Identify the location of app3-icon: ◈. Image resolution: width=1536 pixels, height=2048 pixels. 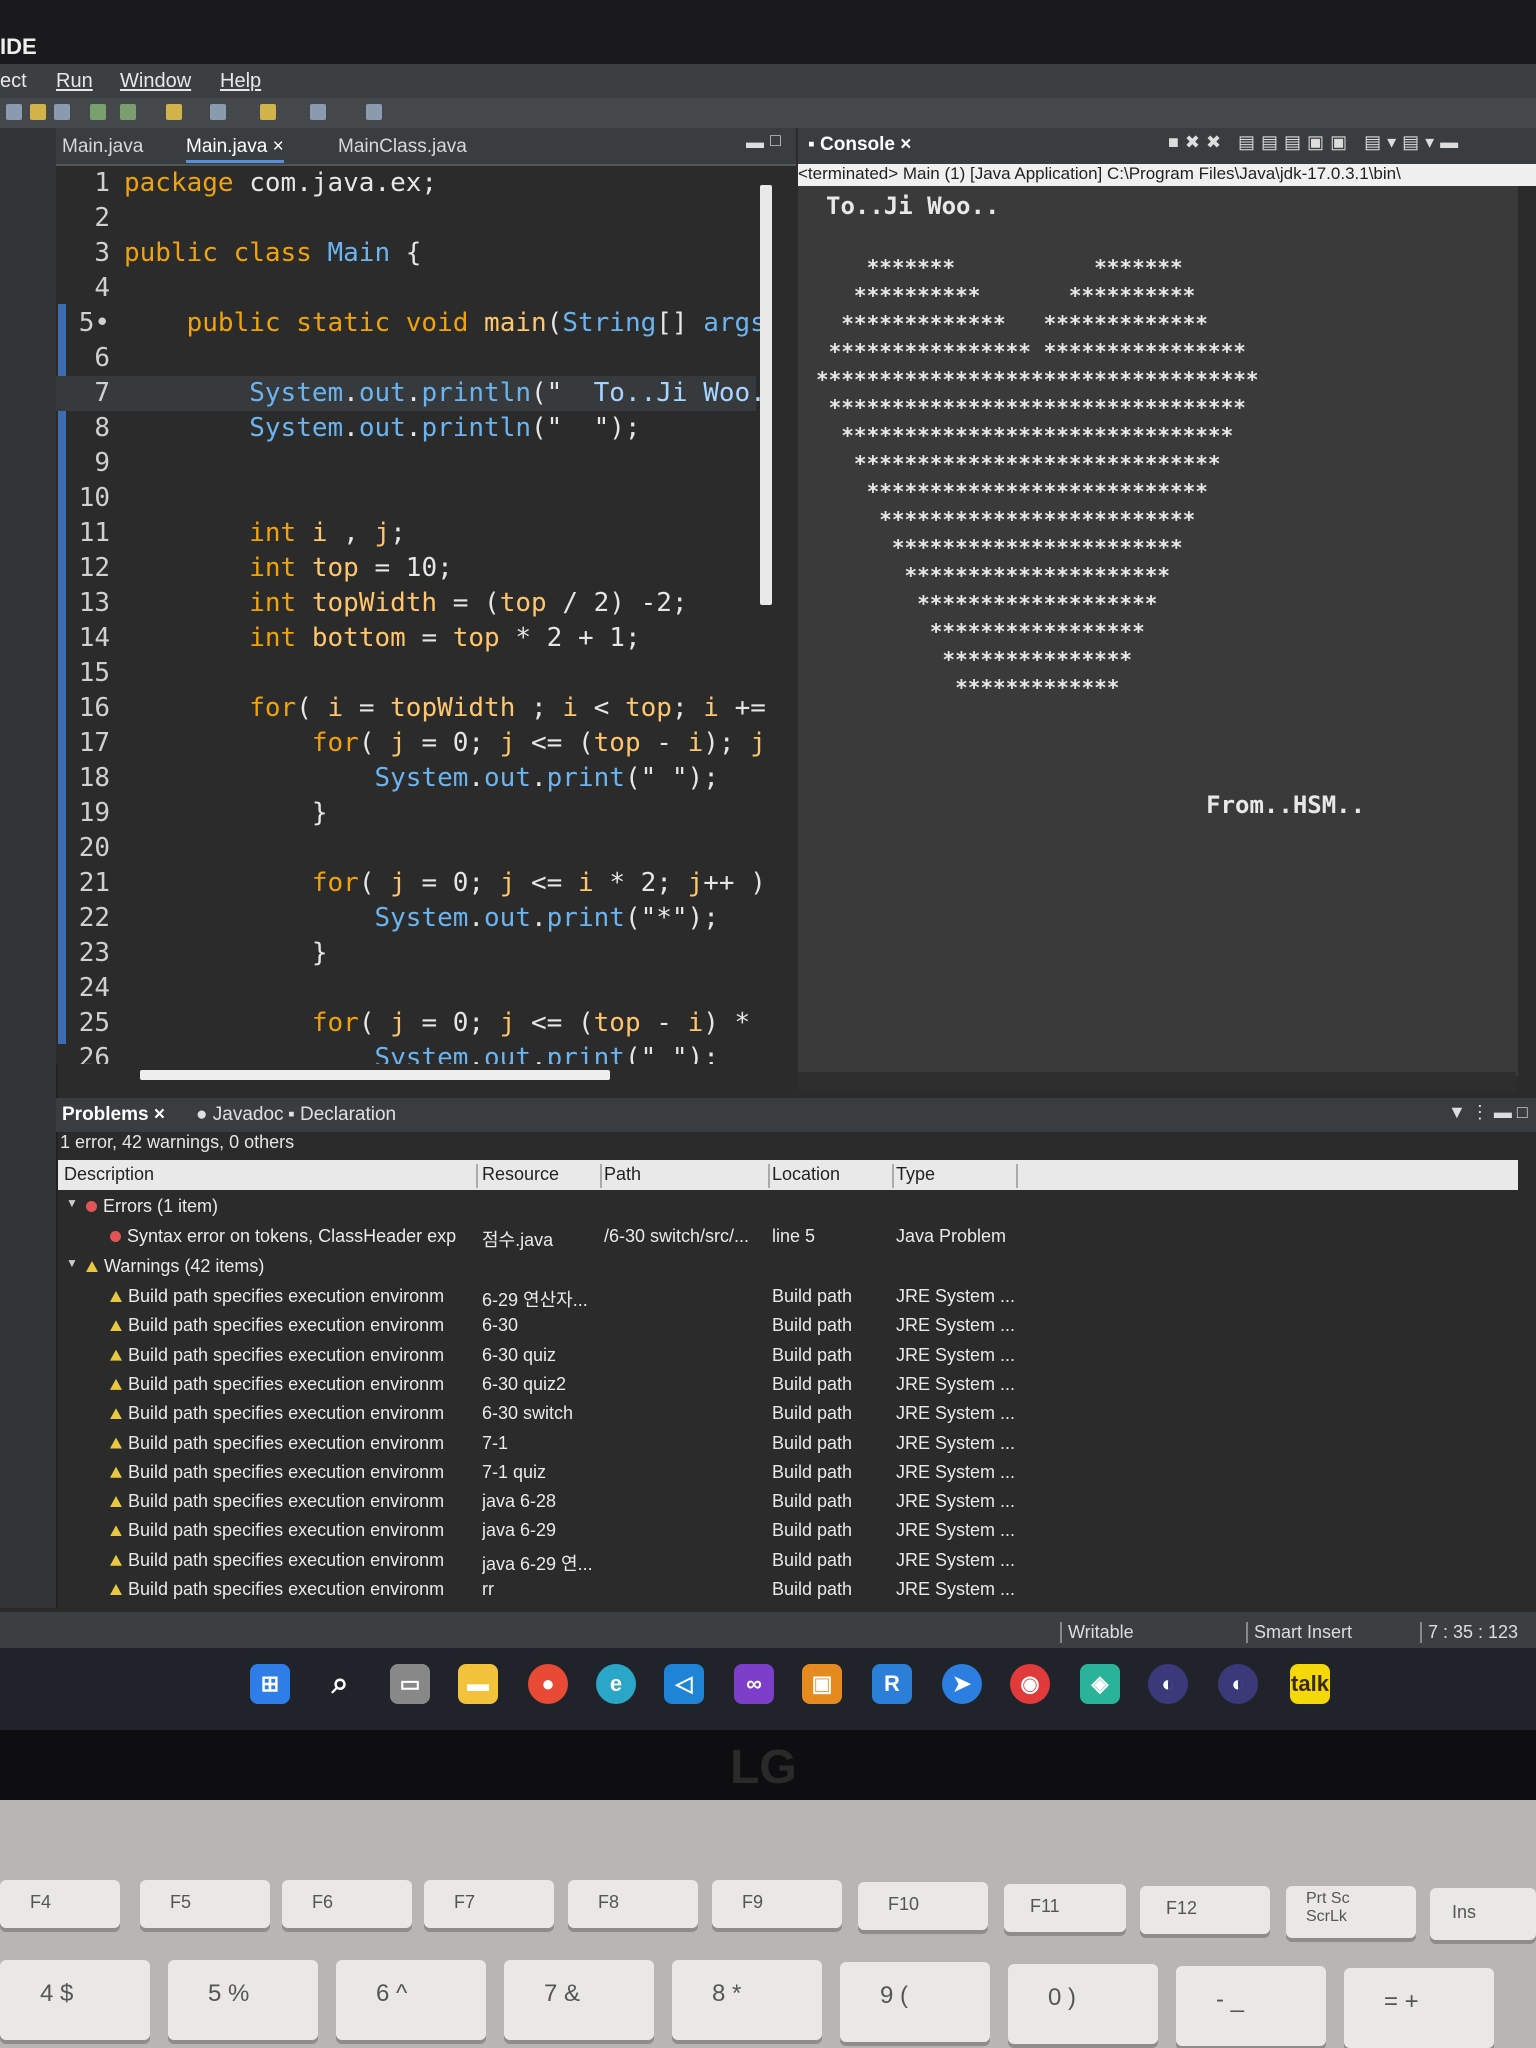
(1100, 1684).